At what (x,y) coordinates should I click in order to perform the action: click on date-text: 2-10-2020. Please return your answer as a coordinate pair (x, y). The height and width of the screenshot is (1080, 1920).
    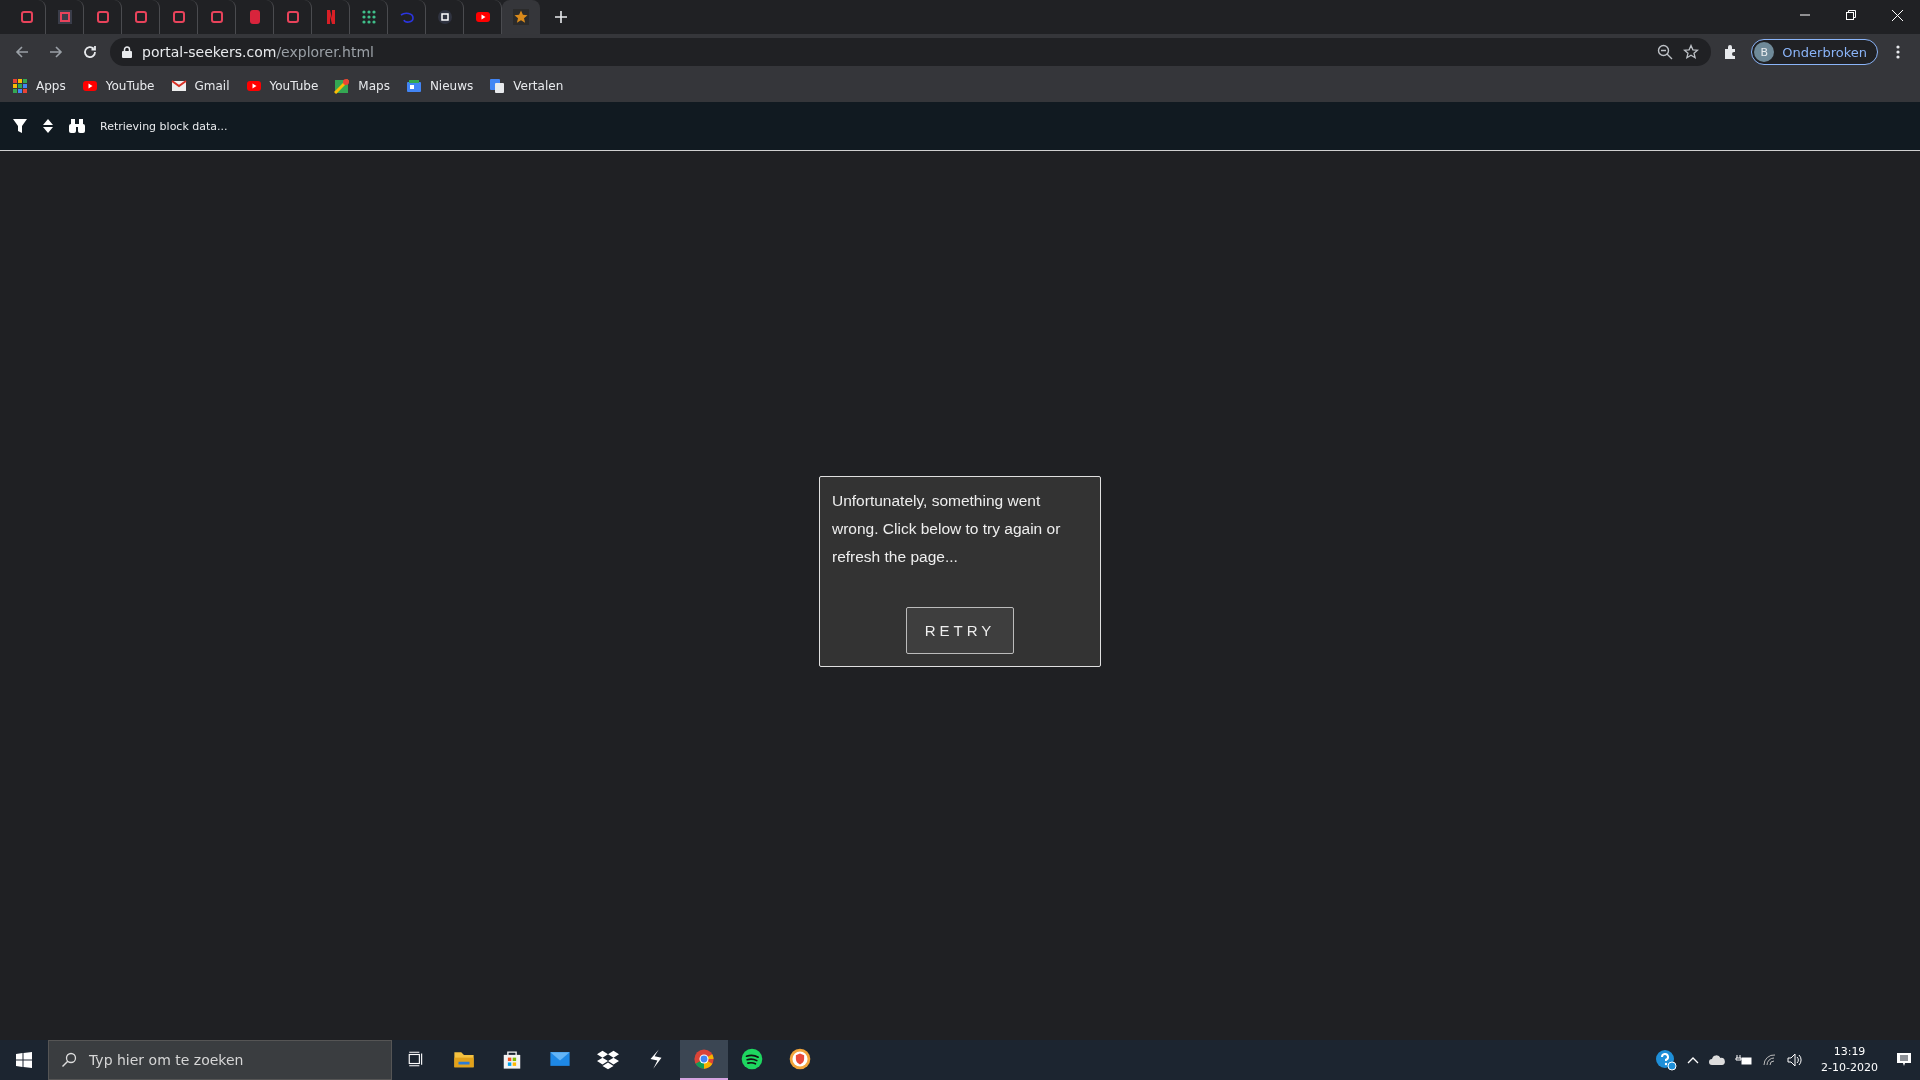
    Looking at the image, I should click on (1849, 1068).